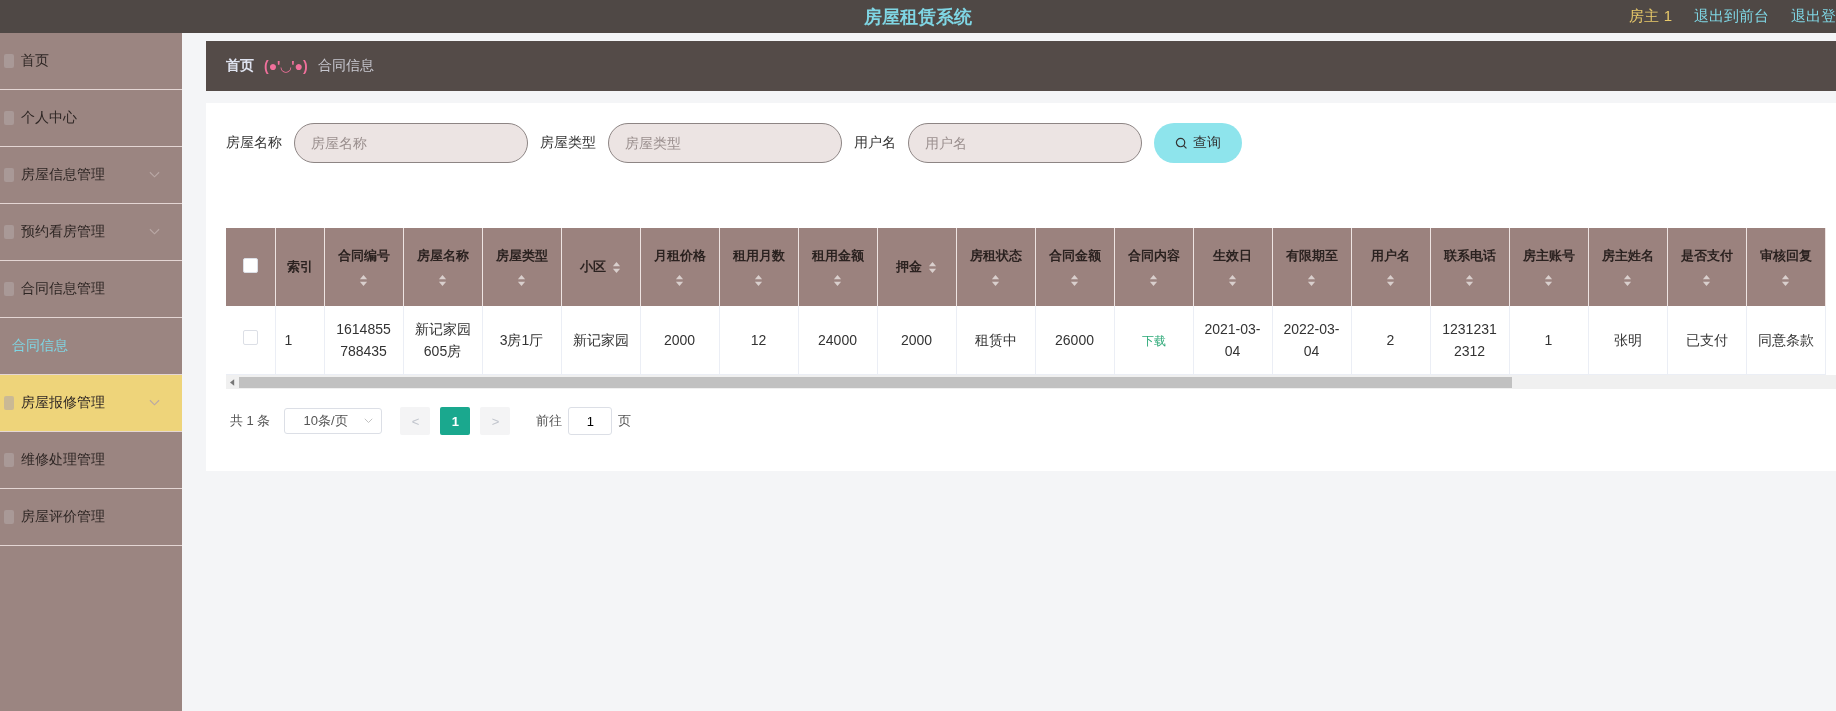  I want to click on table-cell: 12312312312, so click(1469, 340).